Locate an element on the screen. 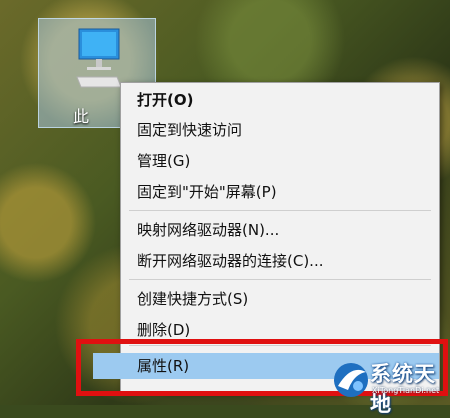 The width and height of the screenshot is (450, 418). logo-icon is located at coordinates (351, 380).